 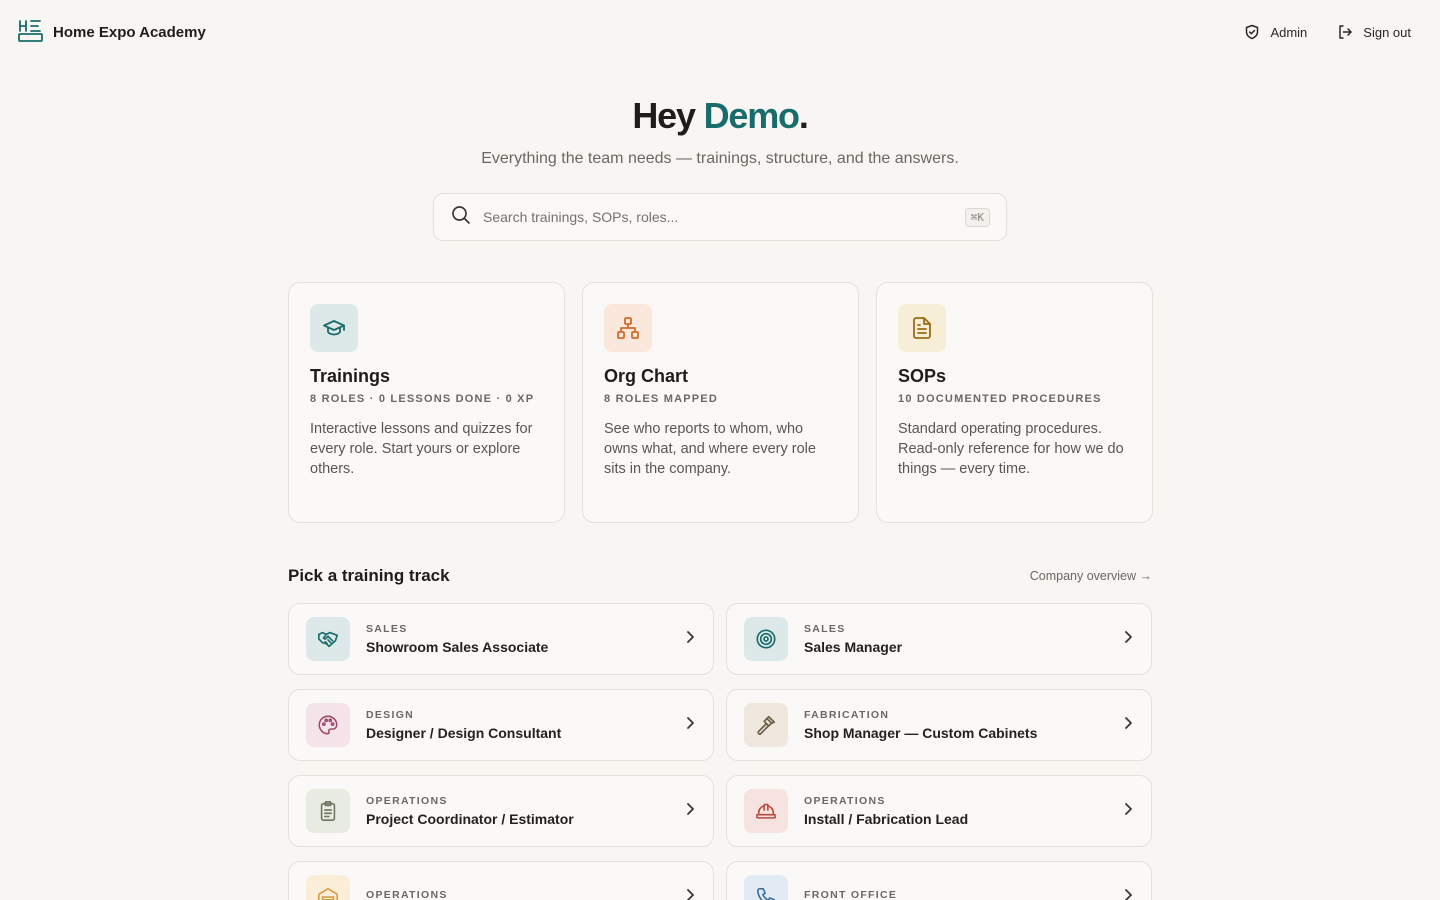 I want to click on card-meta: 10 DOCUMENTED PROCEDURES, so click(x=1000, y=399).